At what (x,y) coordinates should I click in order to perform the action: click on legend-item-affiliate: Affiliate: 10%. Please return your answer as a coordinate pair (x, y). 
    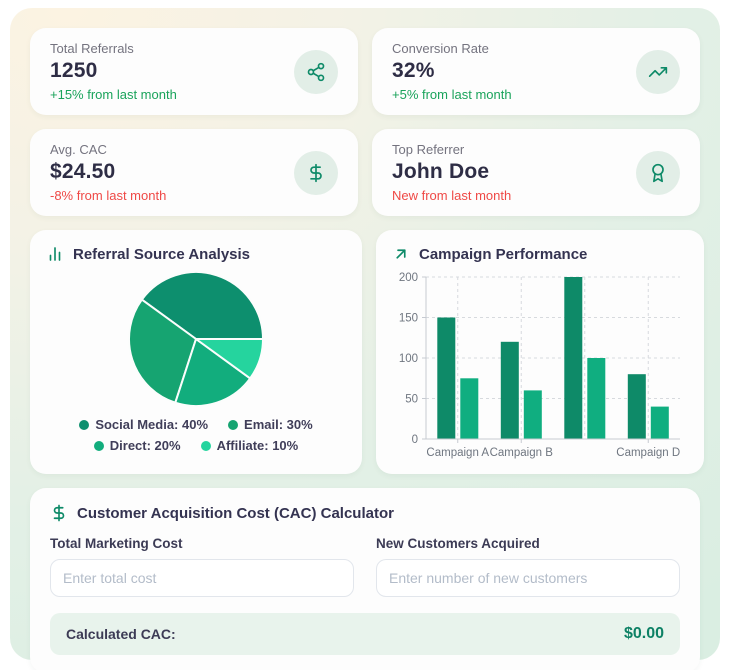
    Looking at the image, I should click on (249, 445).